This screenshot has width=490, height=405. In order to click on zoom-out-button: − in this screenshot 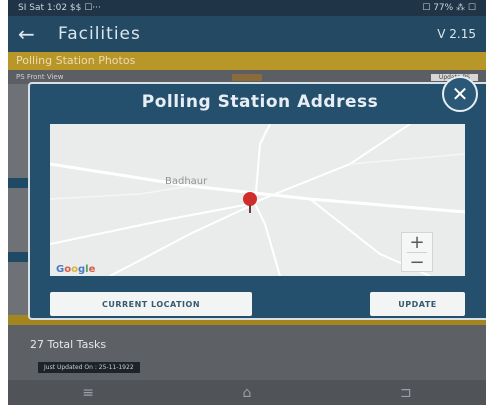, I will do `click(417, 262)`.